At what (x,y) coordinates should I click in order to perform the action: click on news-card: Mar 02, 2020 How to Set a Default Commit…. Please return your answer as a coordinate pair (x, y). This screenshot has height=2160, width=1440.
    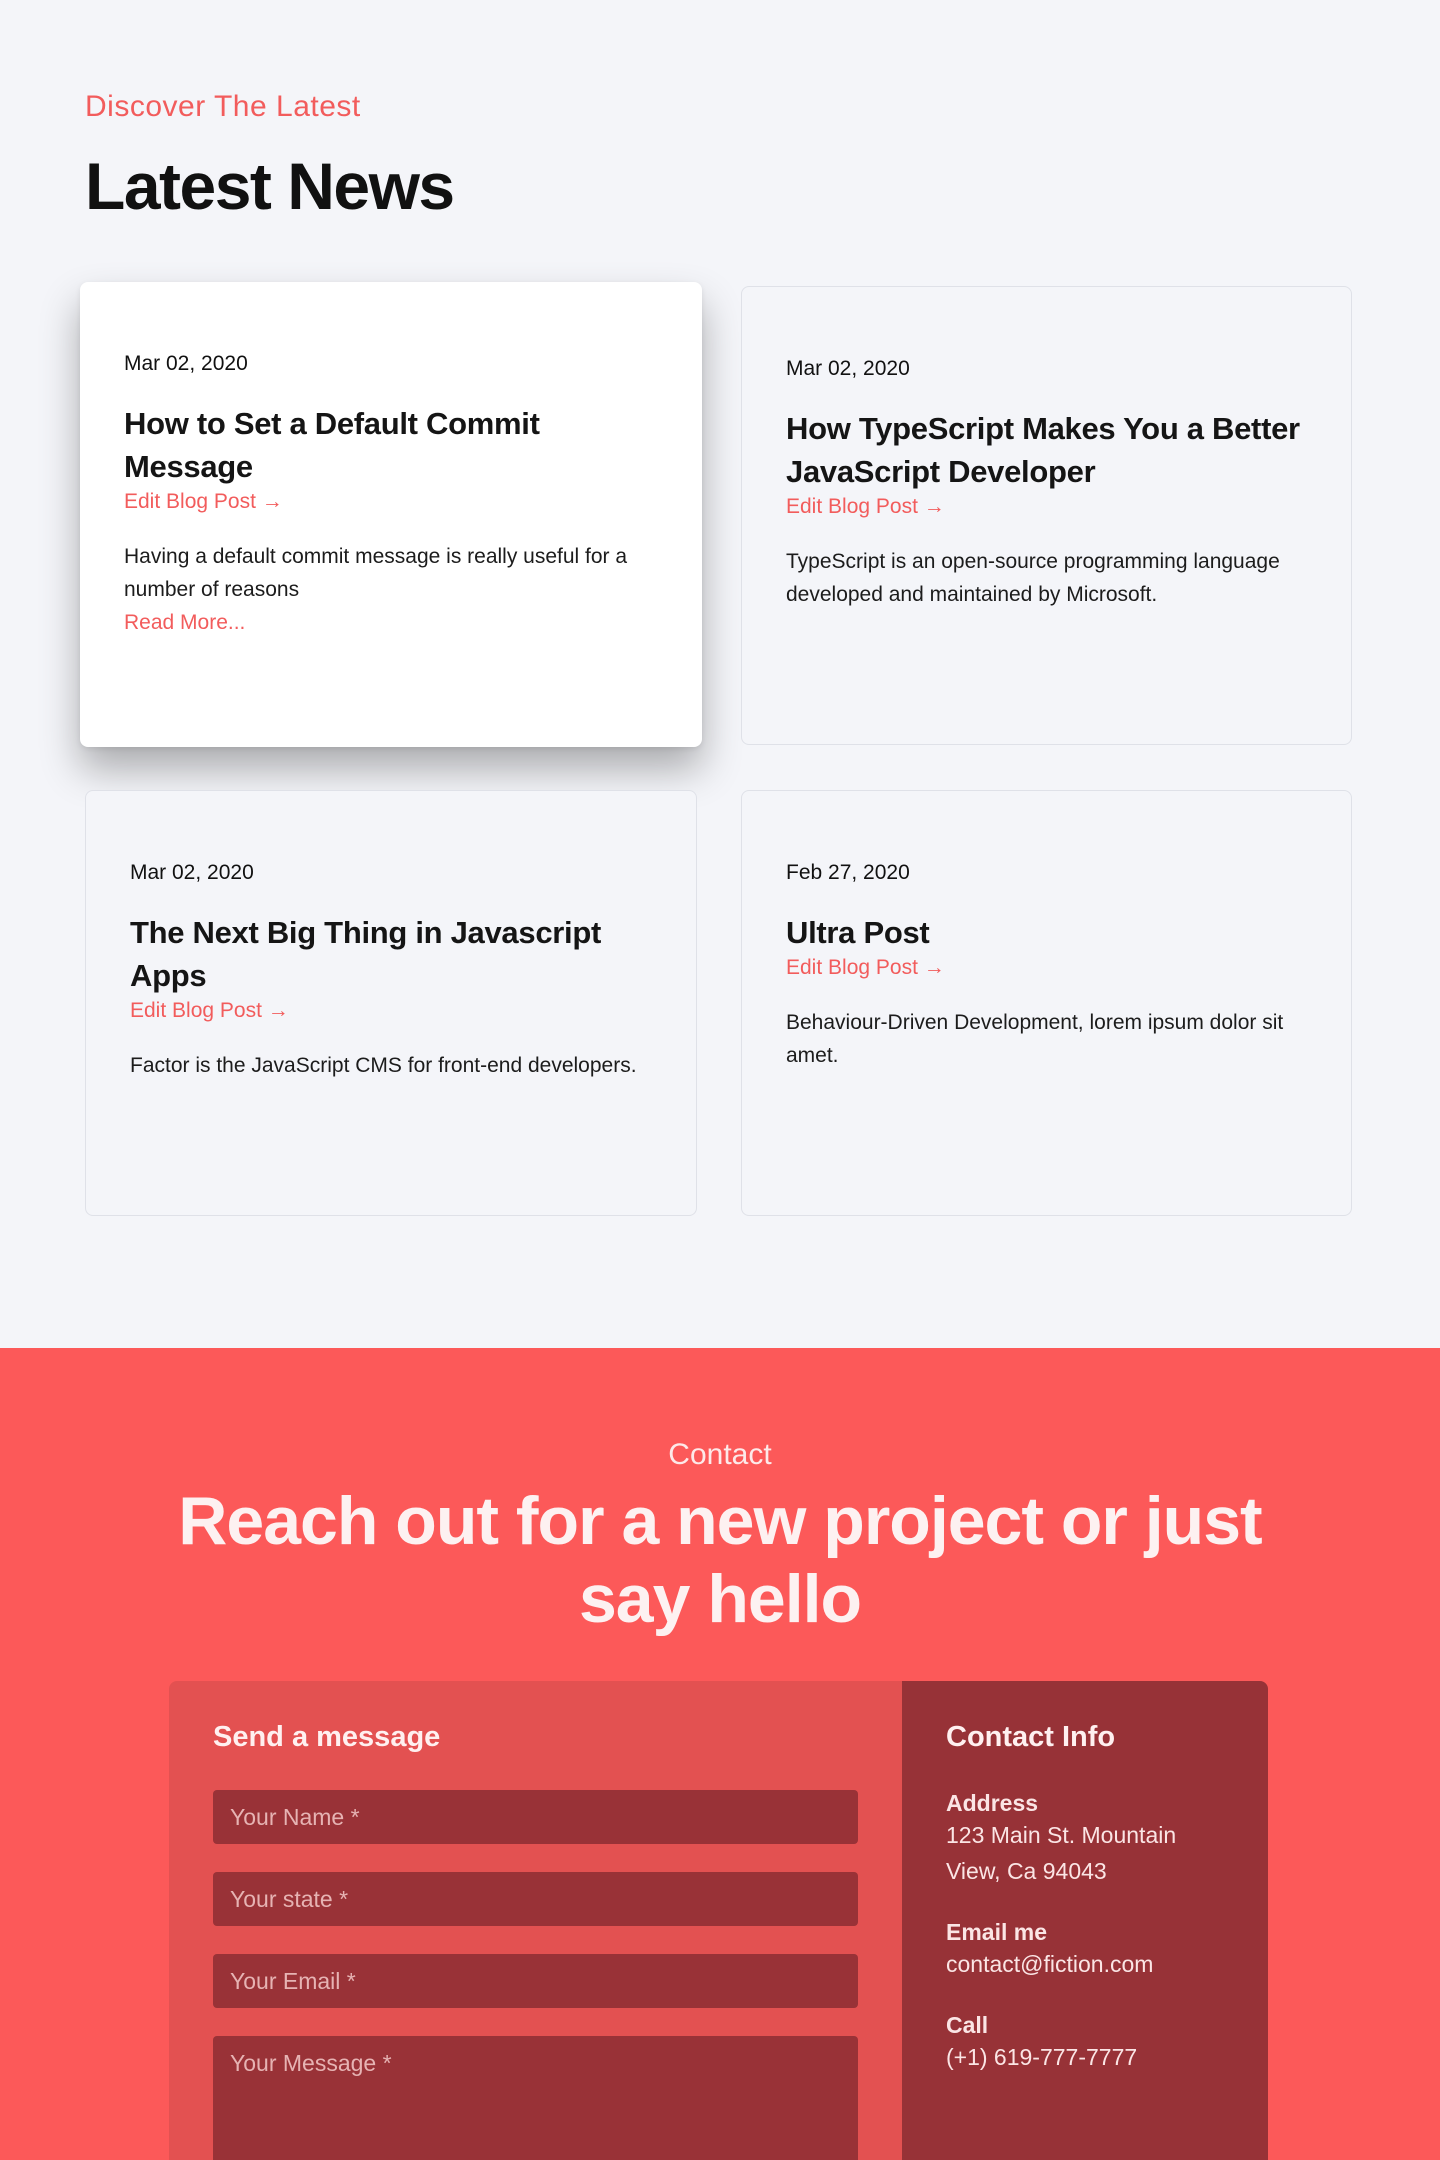
    Looking at the image, I should click on (391, 514).